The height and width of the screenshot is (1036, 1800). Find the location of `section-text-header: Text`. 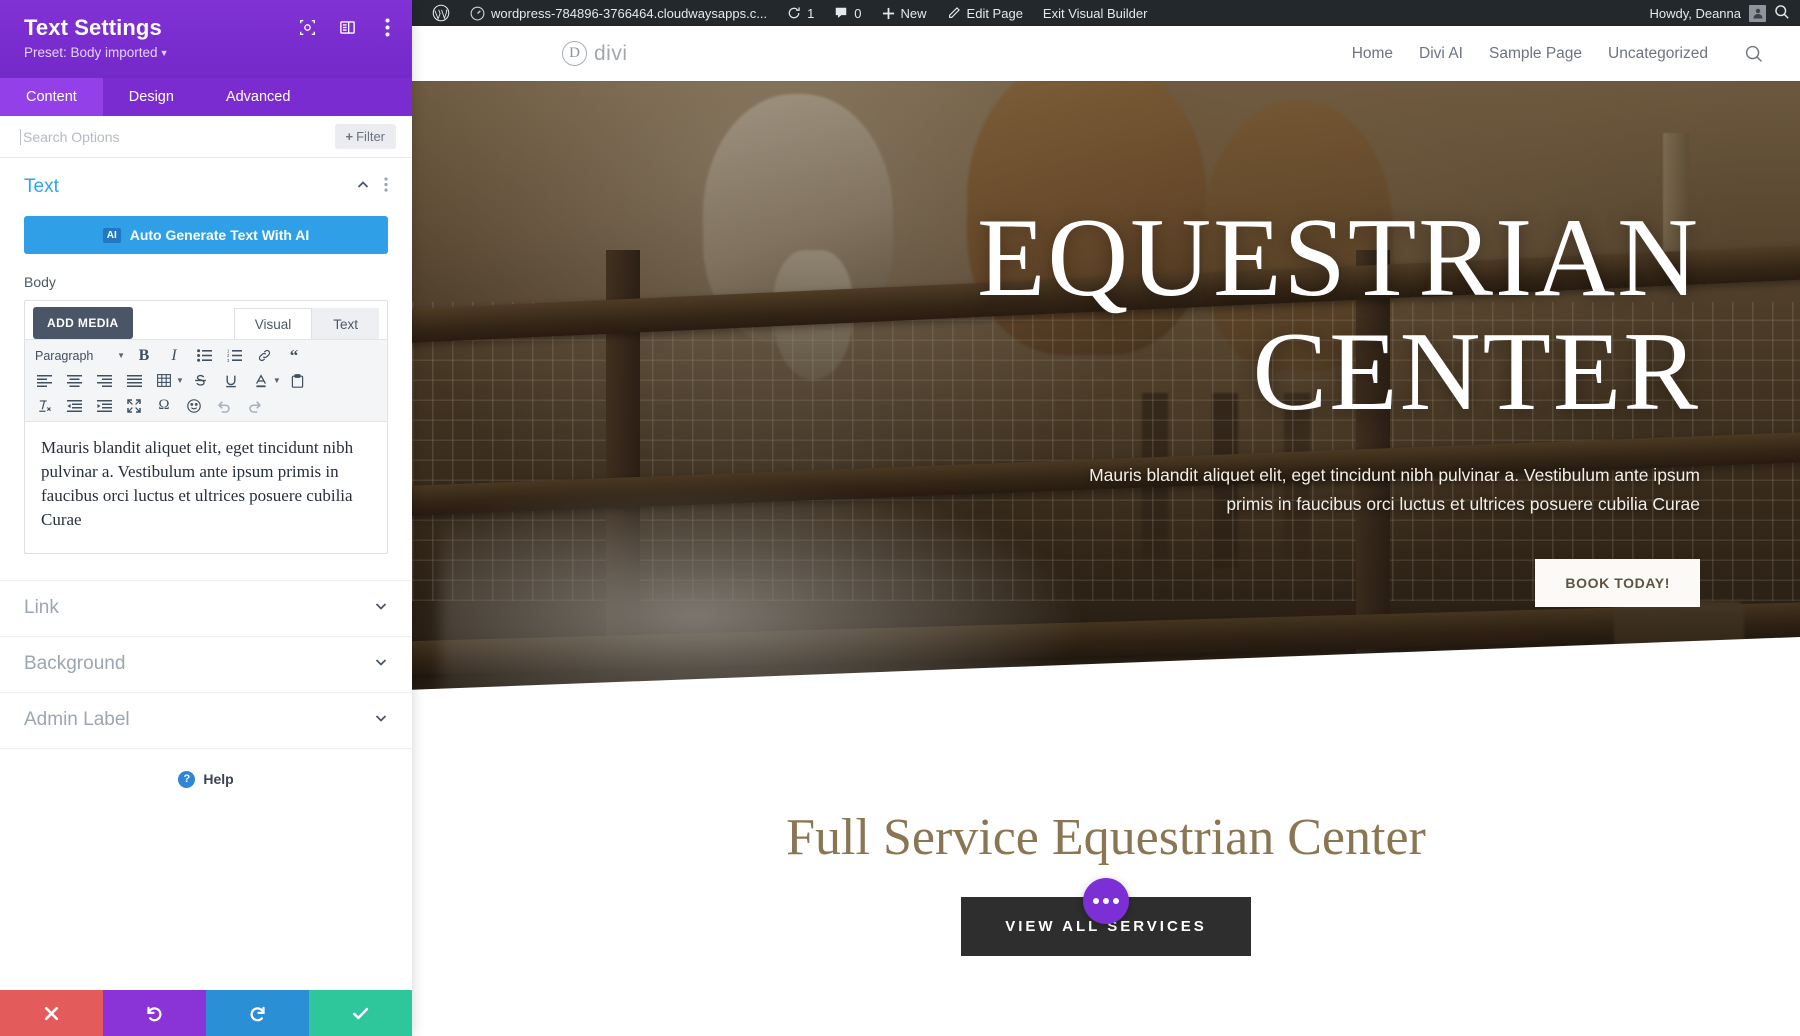

section-text-header: Text is located at coordinates (206, 192).